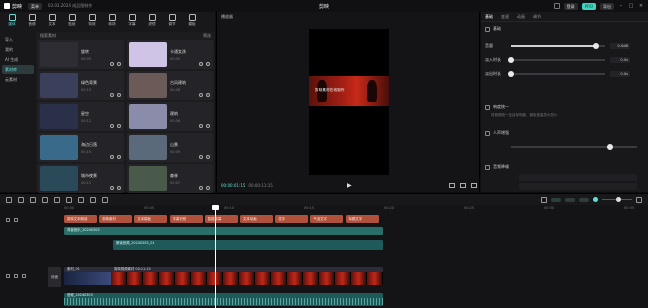 The width and height of the screenshot is (648, 308). What do you see at coordinates (116, 219) in the screenshot?
I see `text-clip: 剪映素材` at bounding box center [116, 219].